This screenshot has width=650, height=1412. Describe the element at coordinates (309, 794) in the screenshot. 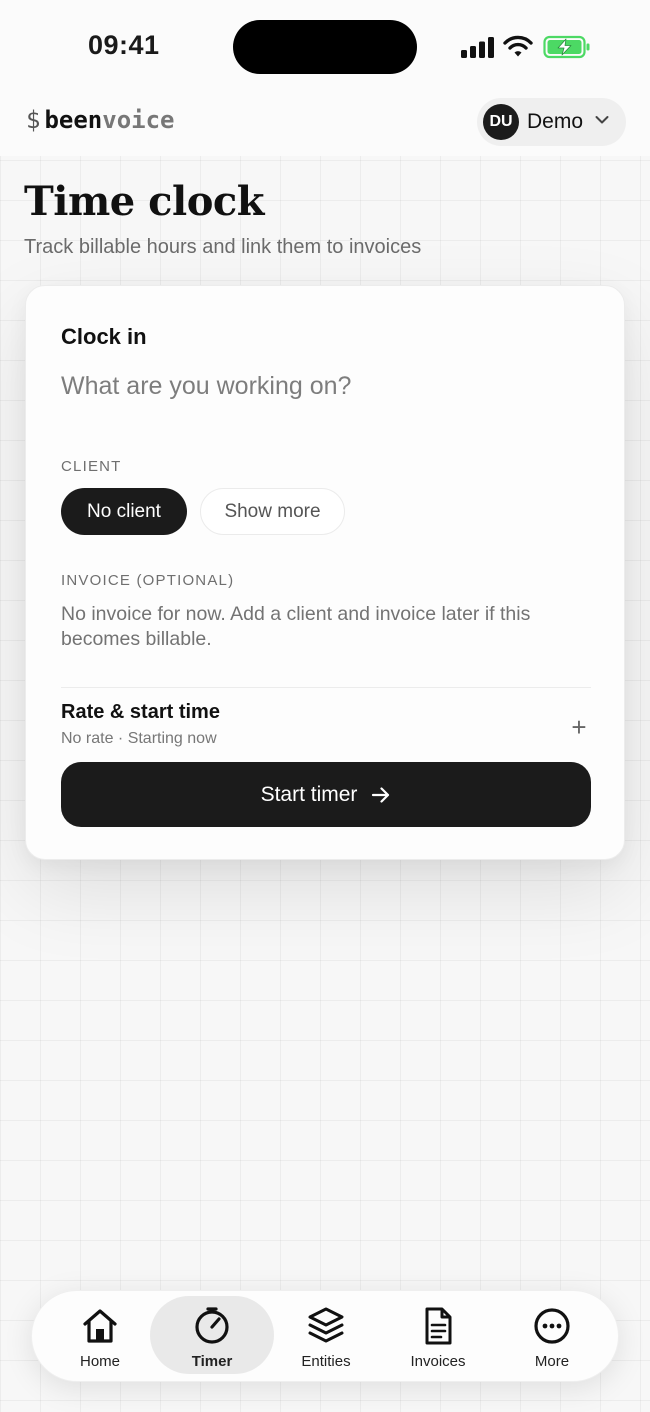

I see `start-timer-label: Start timer` at that location.